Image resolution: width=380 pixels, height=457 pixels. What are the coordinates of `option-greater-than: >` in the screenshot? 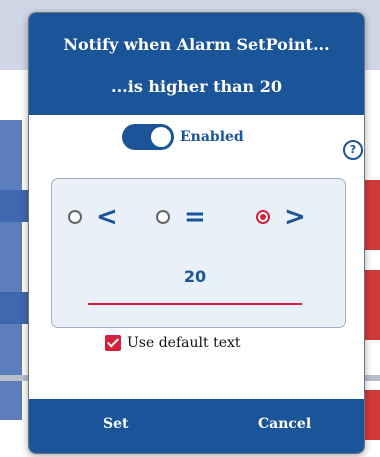 It's located at (281, 217).